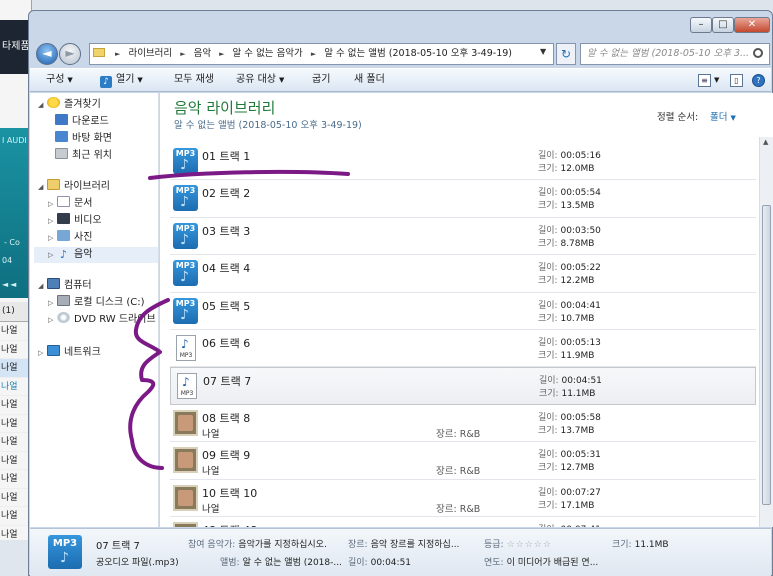  Describe the element at coordinates (103, 320) in the screenshot. I see `nav-dvd-drive: ▷ DVD RW 드라이브 (` at that location.